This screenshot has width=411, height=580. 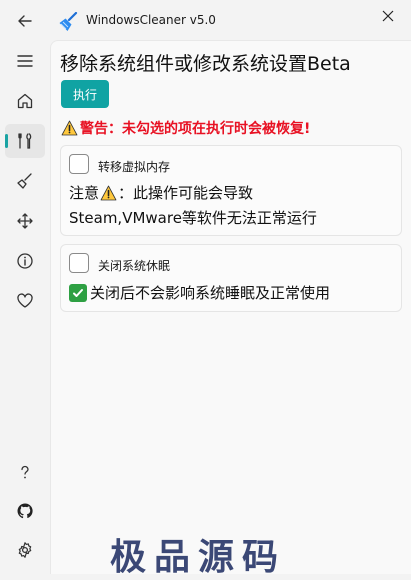 I want to click on close-window-button, so click(x=388, y=16).